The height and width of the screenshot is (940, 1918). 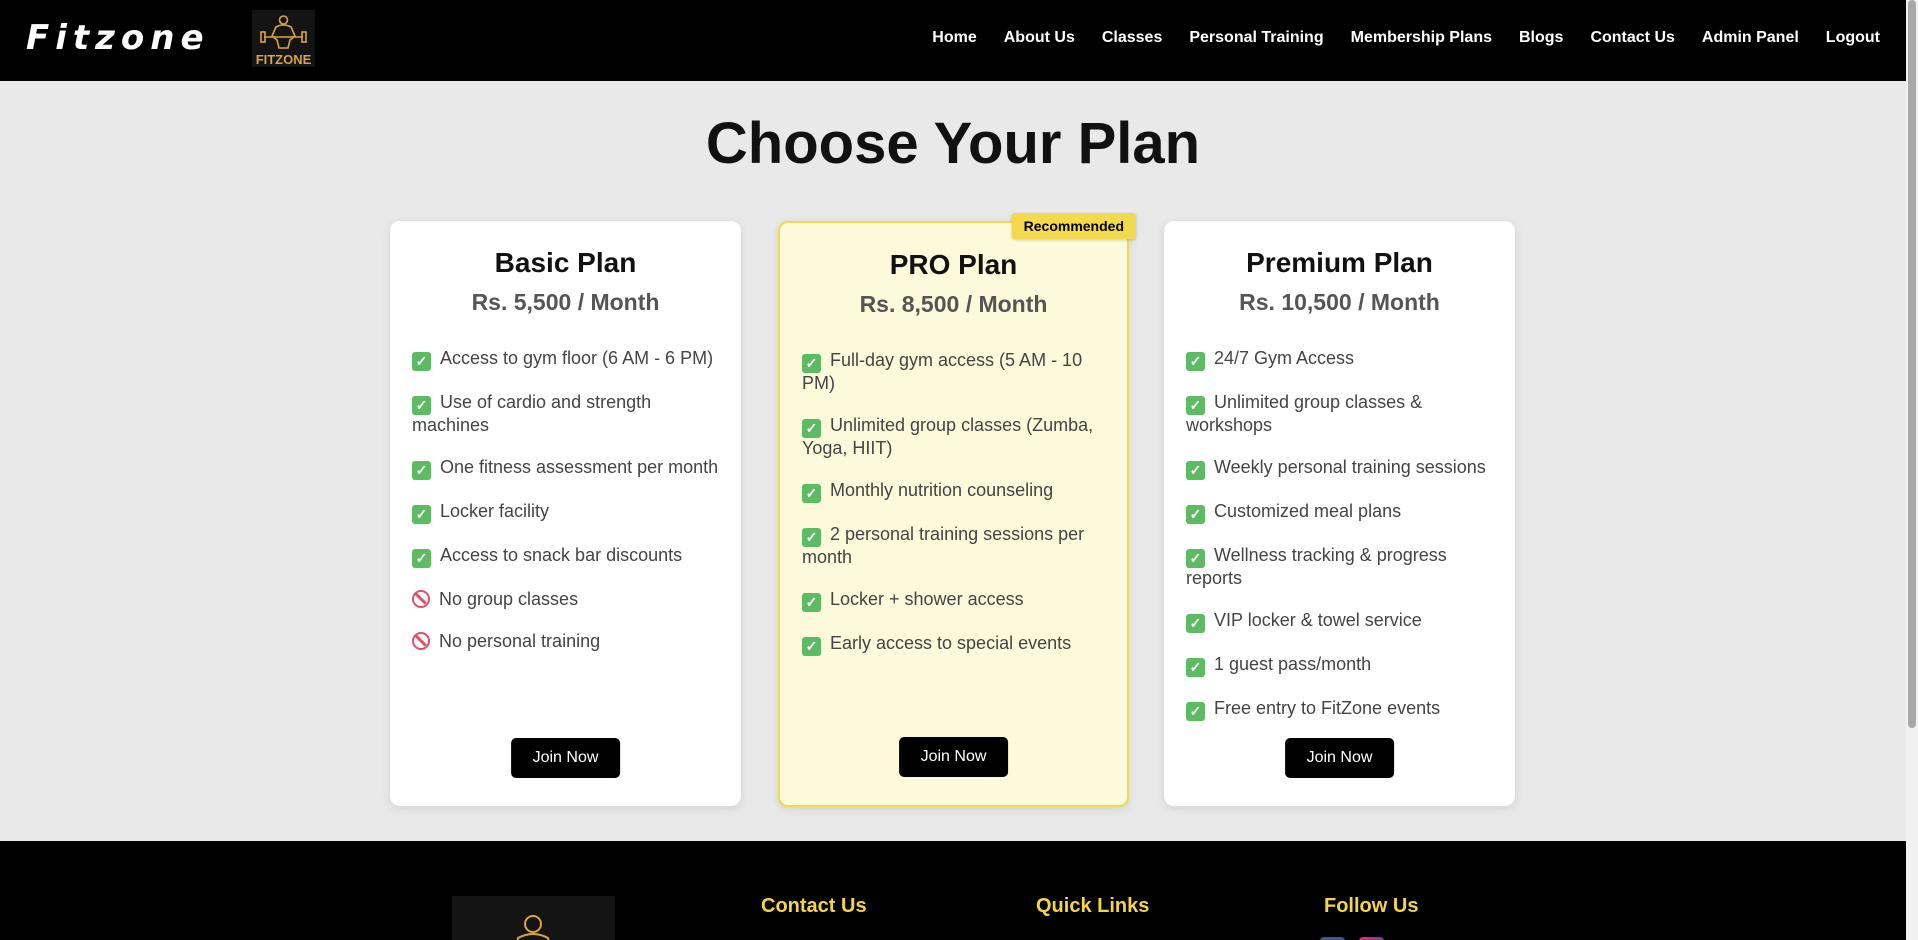 What do you see at coordinates (1132, 38) in the screenshot?
I see `nav-classes: Classes` at bounding box center [1132, 38].